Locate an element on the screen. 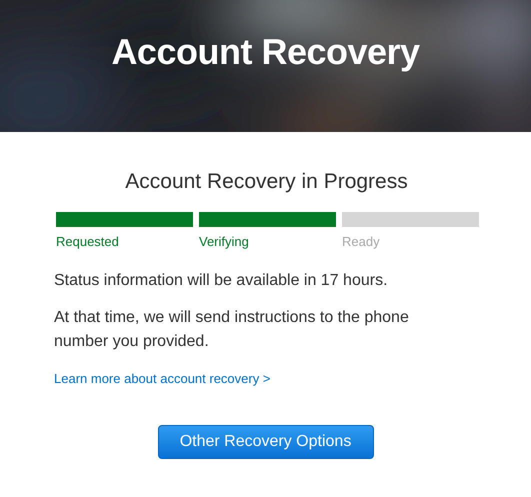 This screenshot has width=531, height=497. status-text: Status information will be available in 17 hours. is located at coordinates (221, 281).